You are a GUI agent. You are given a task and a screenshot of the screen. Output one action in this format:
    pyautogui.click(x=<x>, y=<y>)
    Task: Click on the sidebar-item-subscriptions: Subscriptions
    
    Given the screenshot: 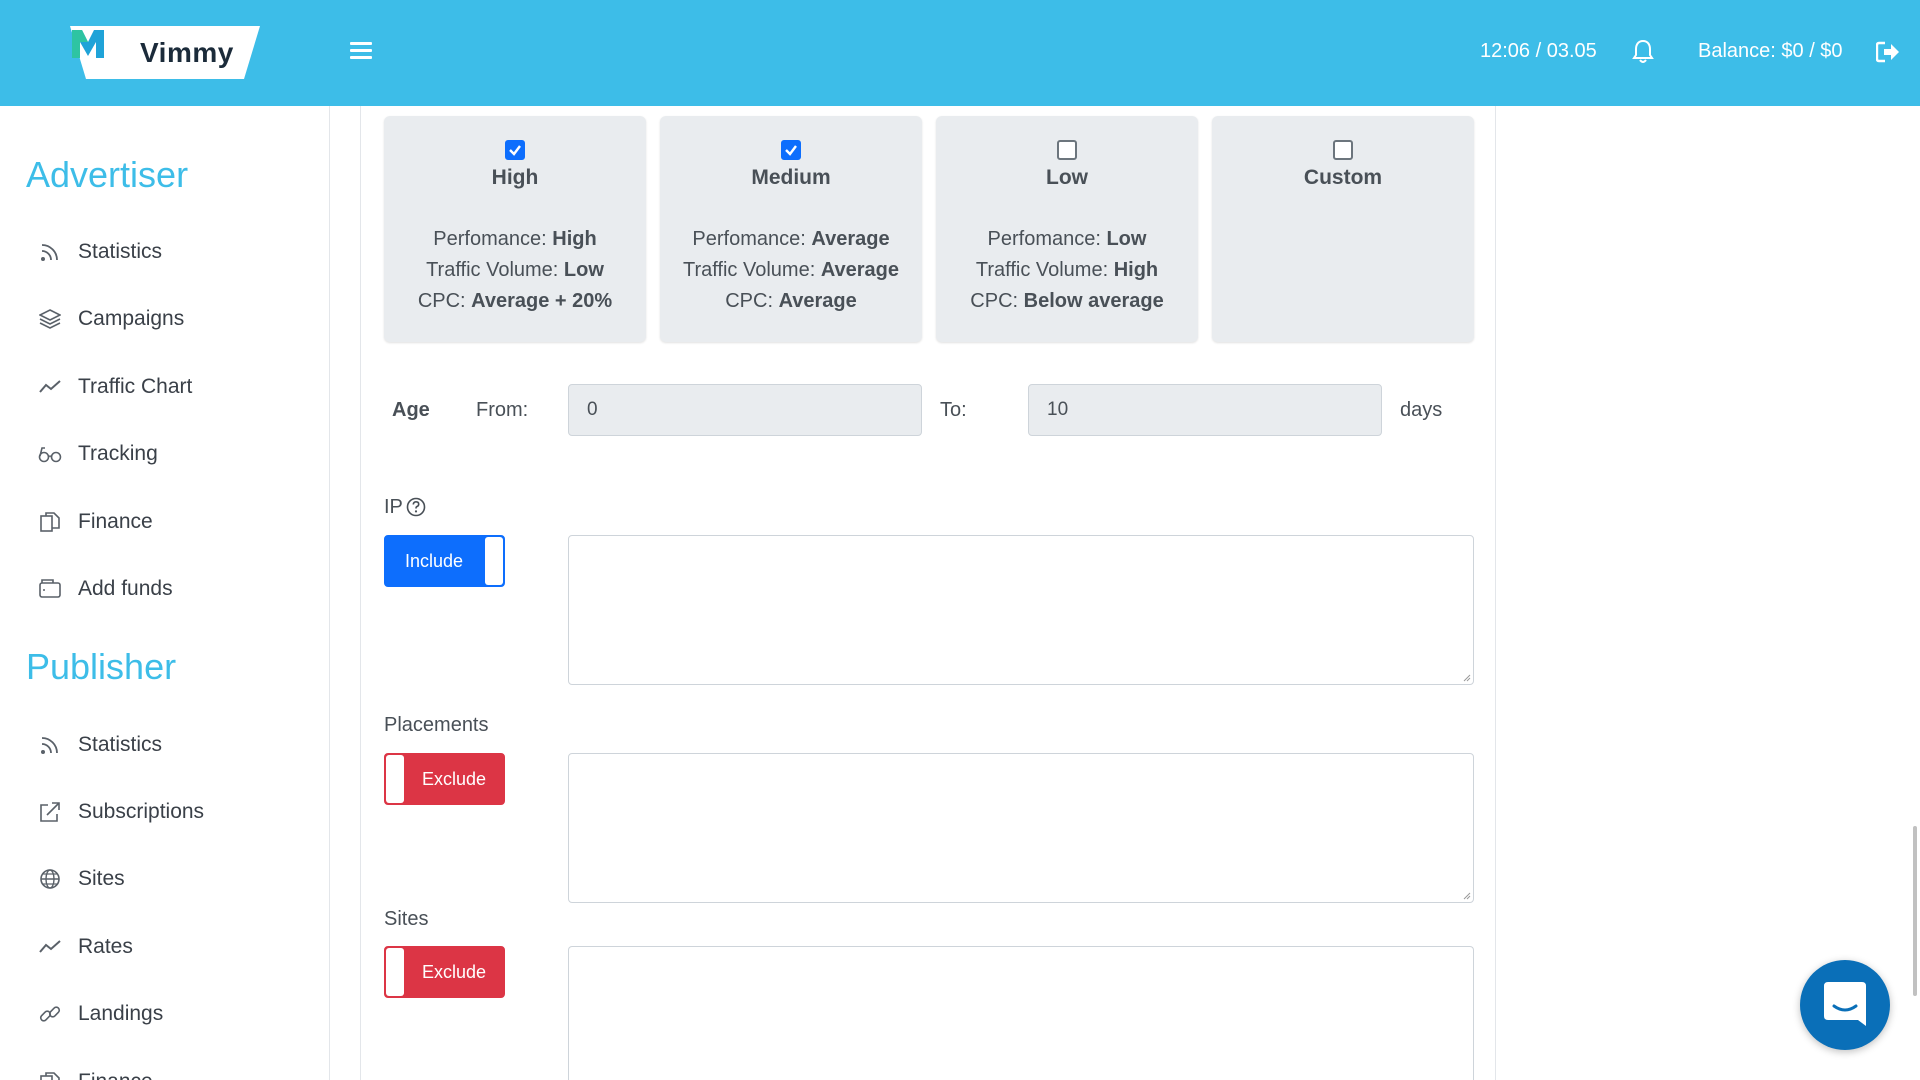 What is the action you would take?
    pyautogui.click(x=173, y=812)
    